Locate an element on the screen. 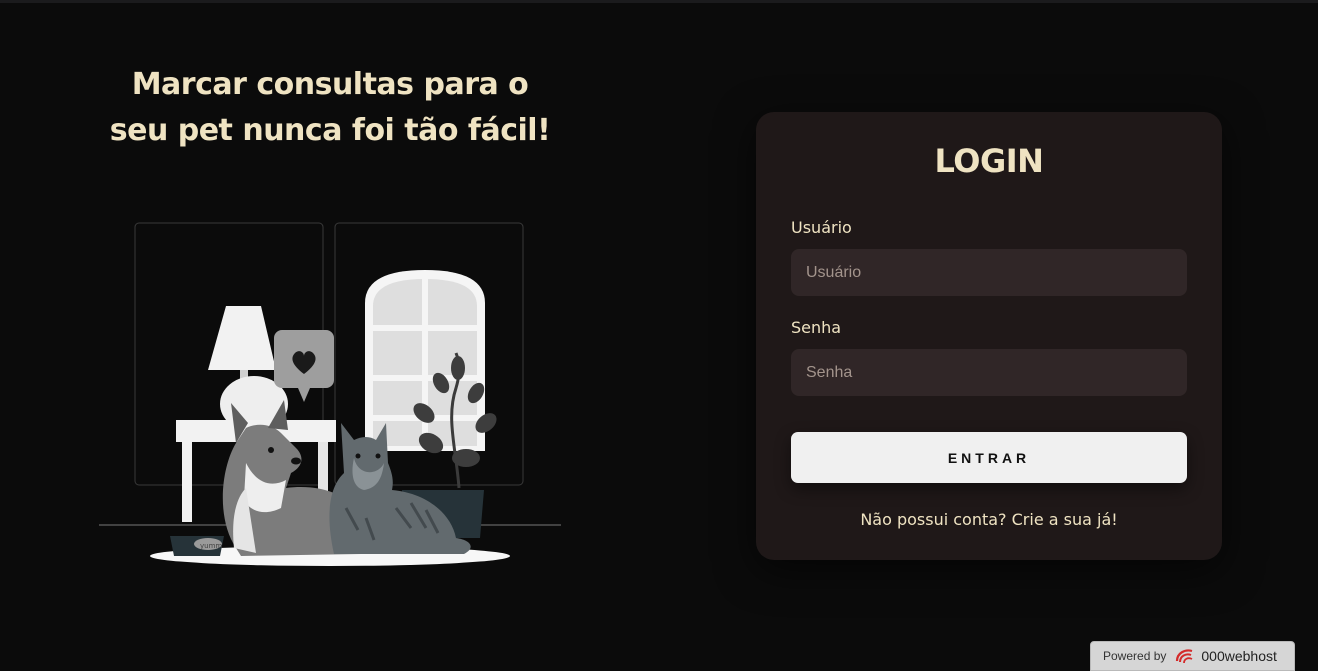 The image size is (1318, 671). 000webhost-logo-icon is located at coordinates (1185, 656).